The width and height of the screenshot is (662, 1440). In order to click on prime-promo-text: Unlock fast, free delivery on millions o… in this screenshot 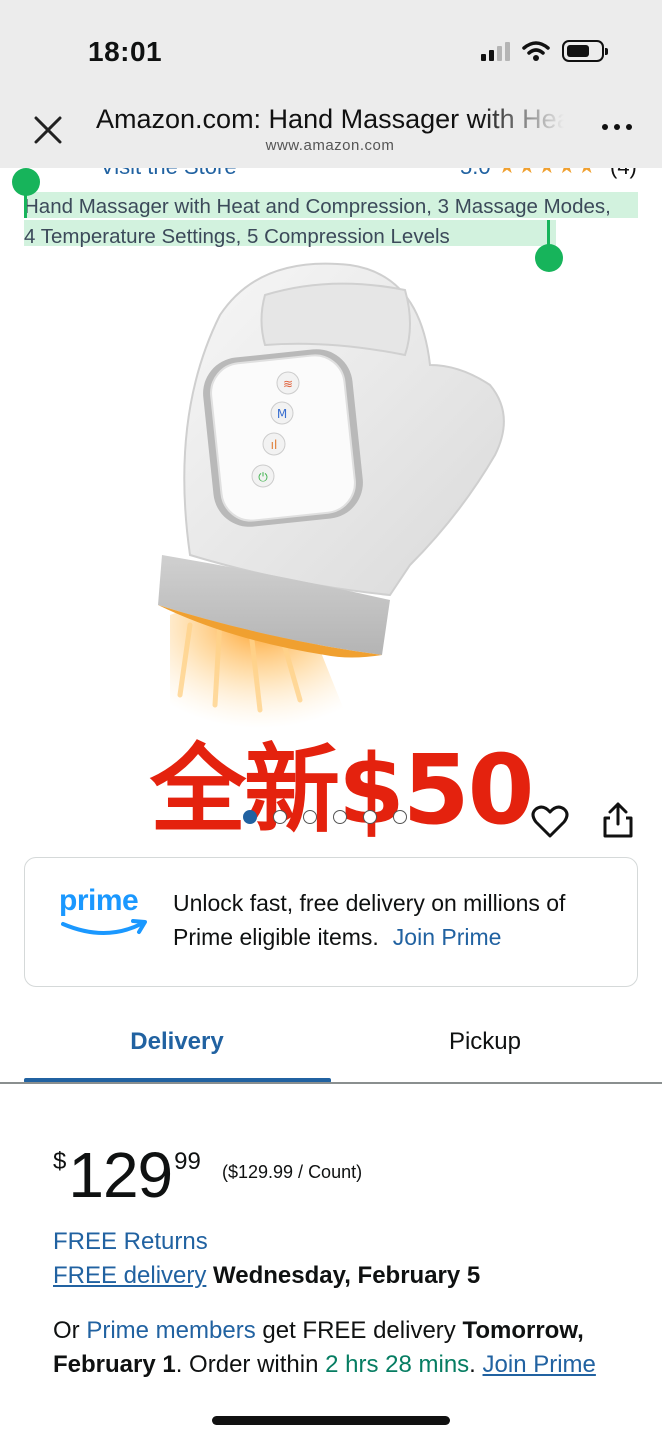, I will do `click(369, 920)`.